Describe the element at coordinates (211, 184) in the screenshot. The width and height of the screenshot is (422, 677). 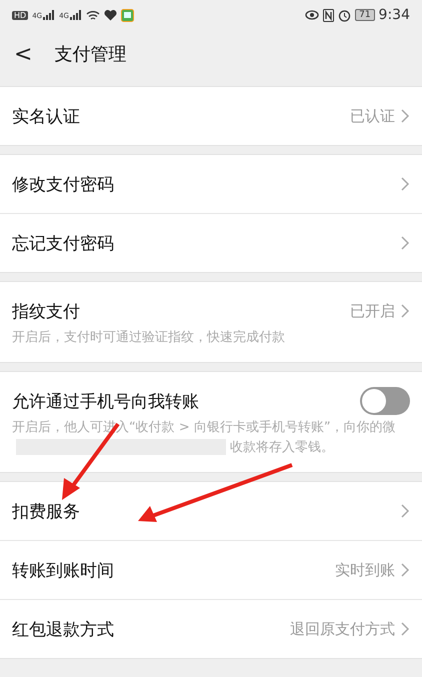
I see `settings-row: 修改支付密码` at that location.